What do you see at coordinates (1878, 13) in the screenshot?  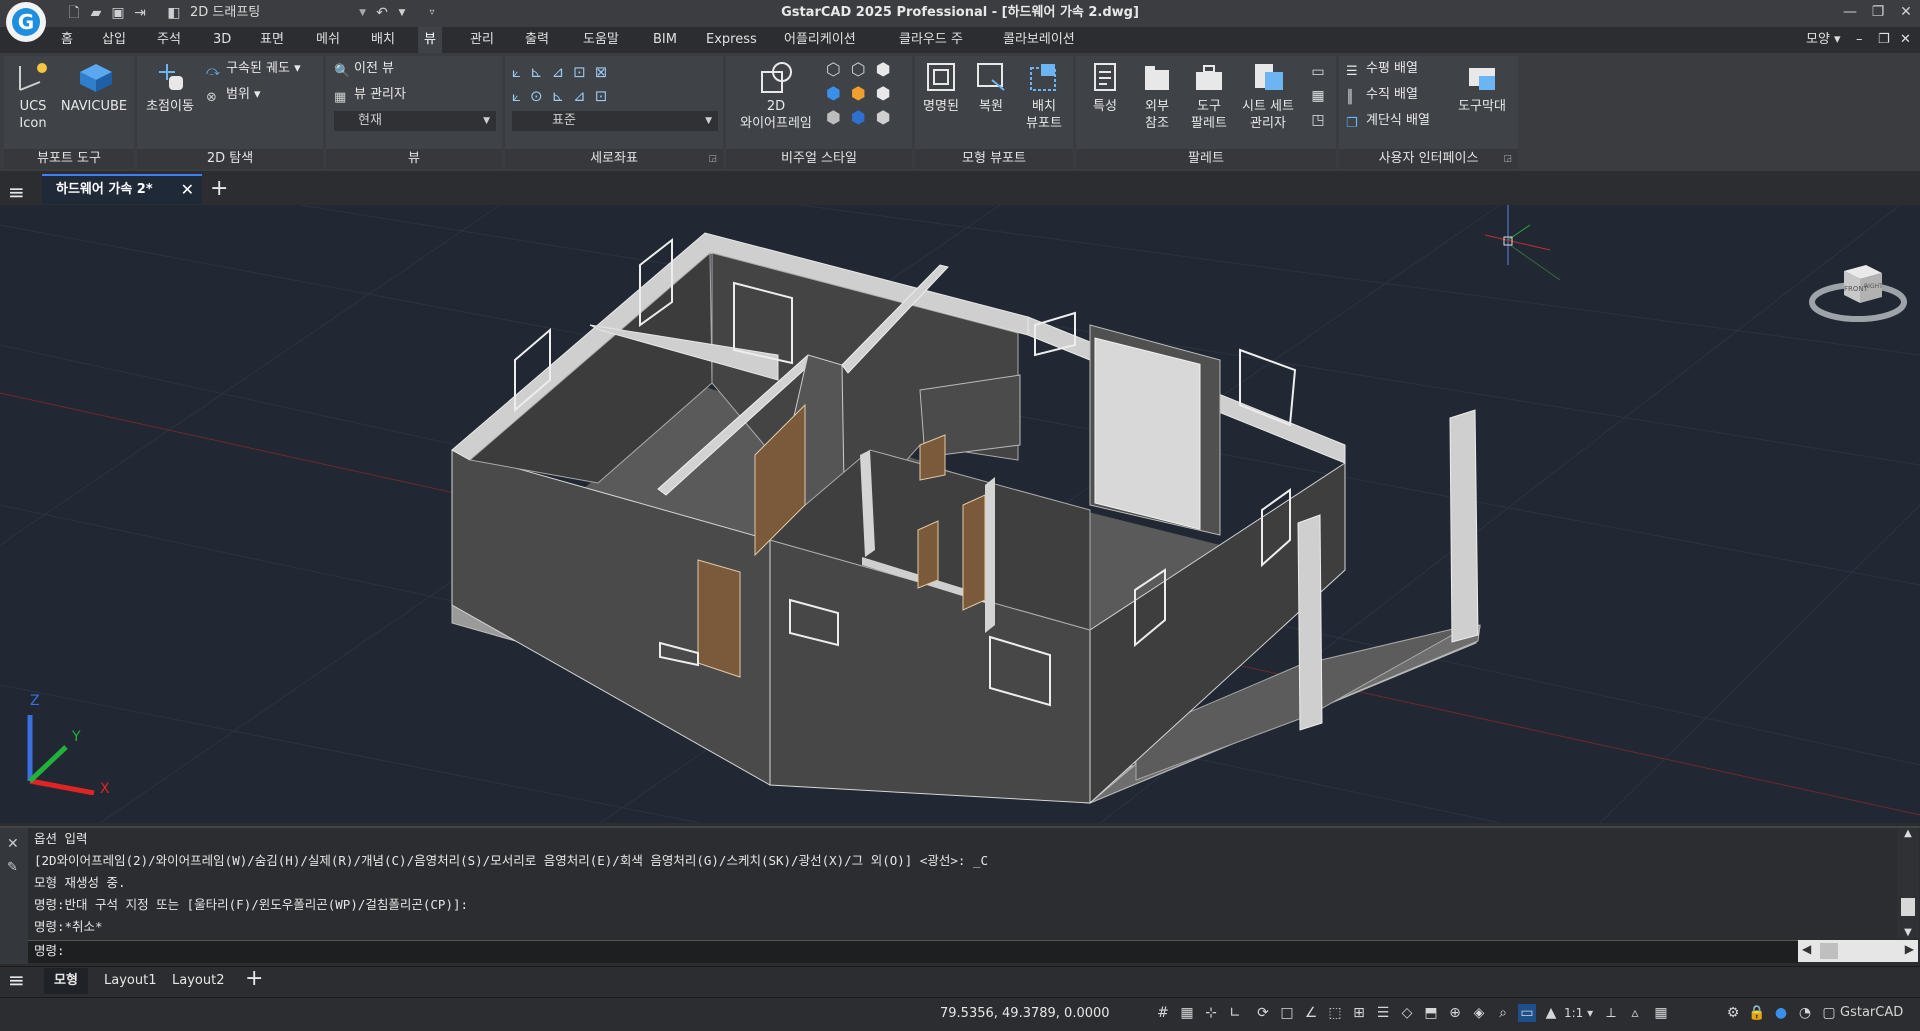 I see `restore-button: ❐` at bounding box center [1878, 13].